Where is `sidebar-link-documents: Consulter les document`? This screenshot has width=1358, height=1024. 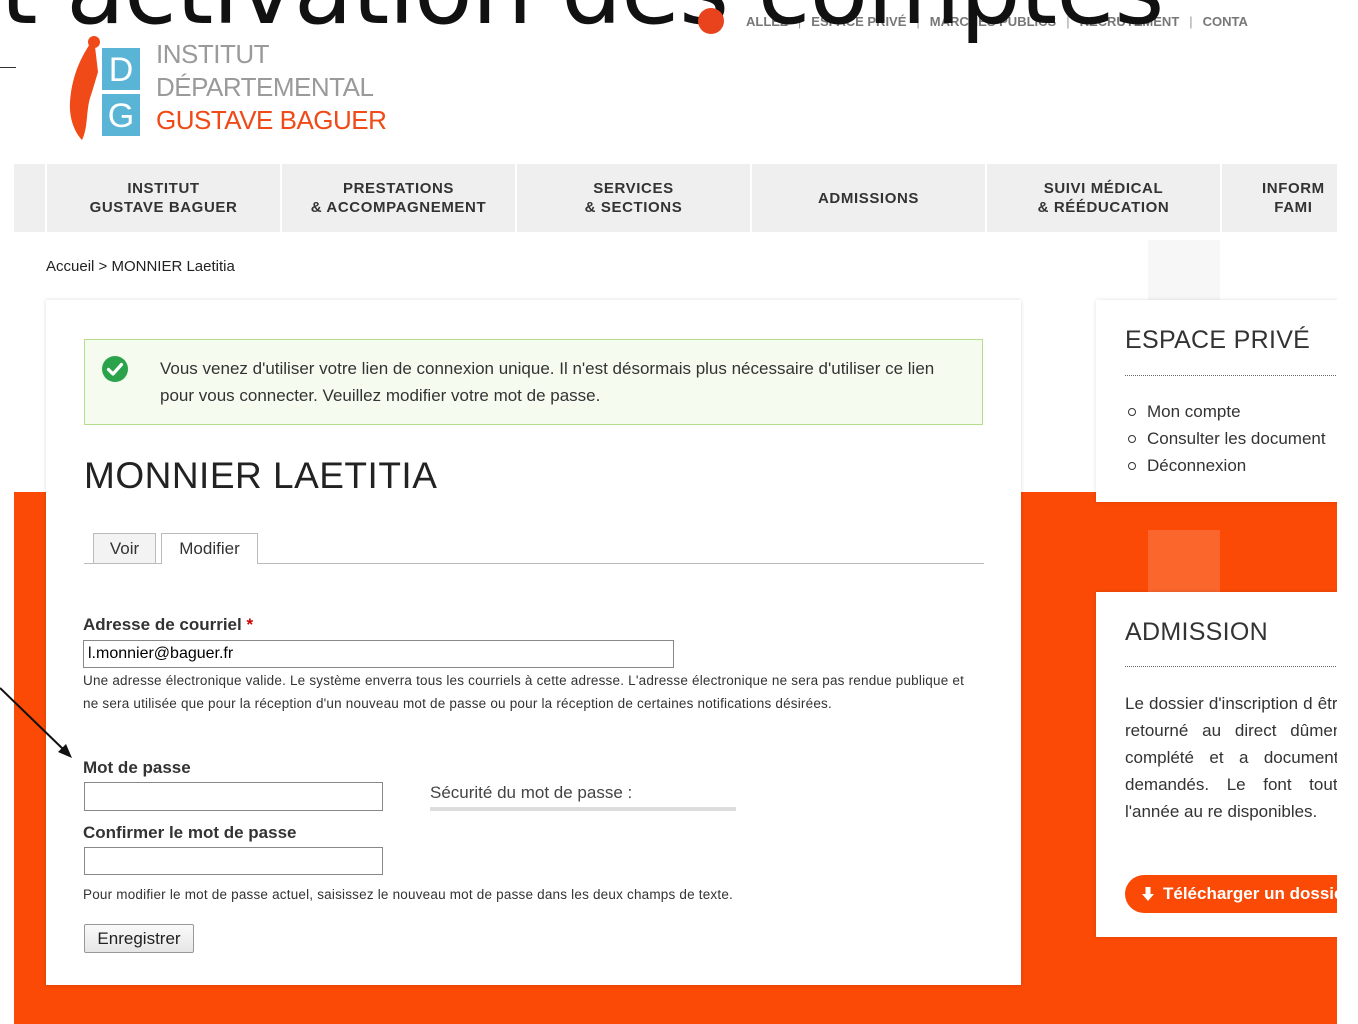 sidebar-link-documents: Consulter les document is located at coordinates (1225, 438).